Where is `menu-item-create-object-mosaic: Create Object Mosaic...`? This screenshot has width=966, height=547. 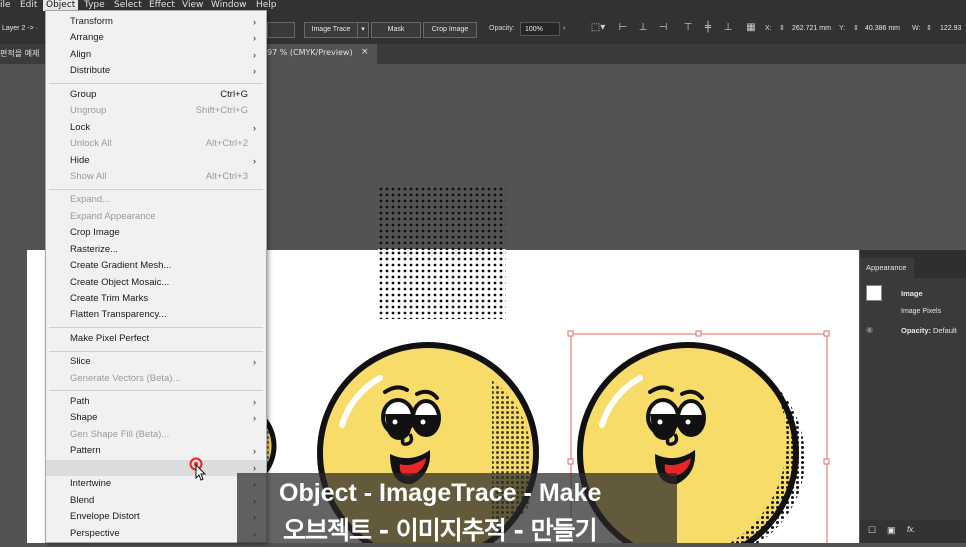 menu-item-create-object-mosaic: Create Object Mosaic... is located at coordinates (156, 283).